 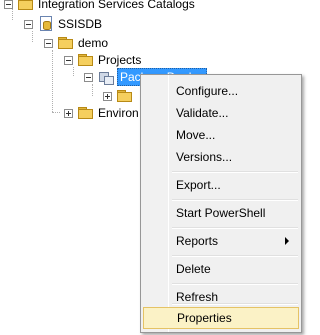 I want to click on tree-node-packages, so click(x=120, y=96).